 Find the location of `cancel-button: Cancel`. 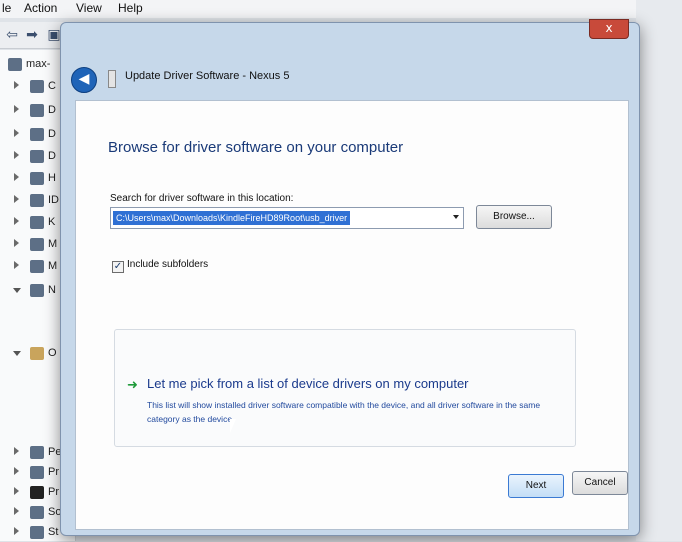

cancel-button: Cancel is located at coordinates (600, 483).